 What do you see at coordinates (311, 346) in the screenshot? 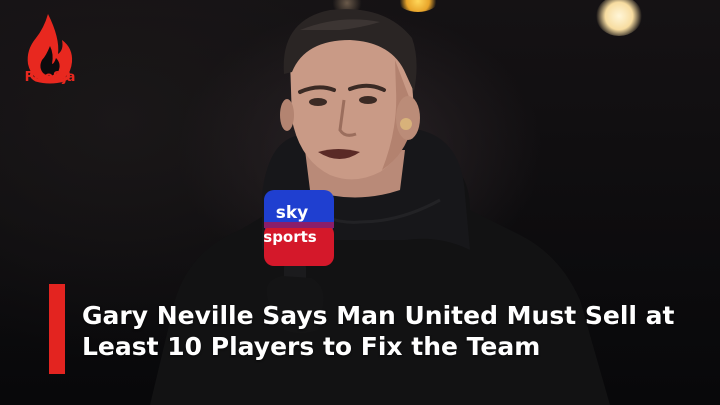
I see `headline-line-2: Least 10 Players to Fix the Team` at bounding box center [311, 346].